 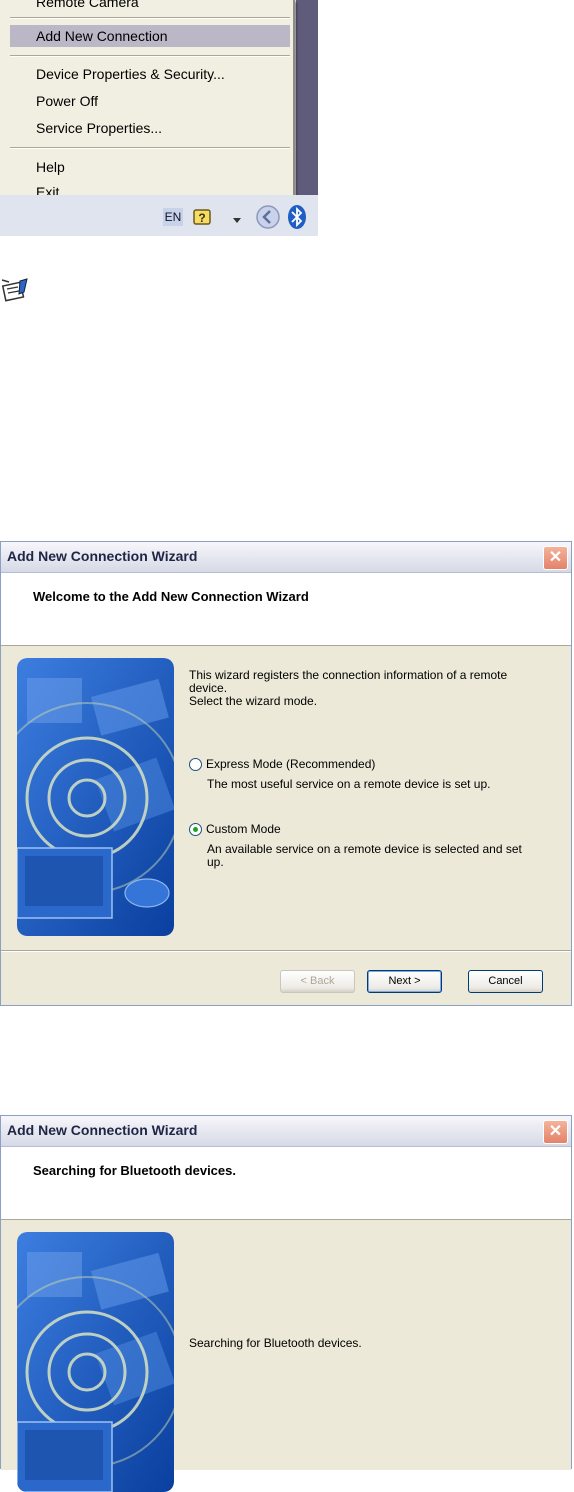 What do you see at coordinates (286, 951) in the screenshot?
I see `footer-separator` at bounding box center [286, 951].